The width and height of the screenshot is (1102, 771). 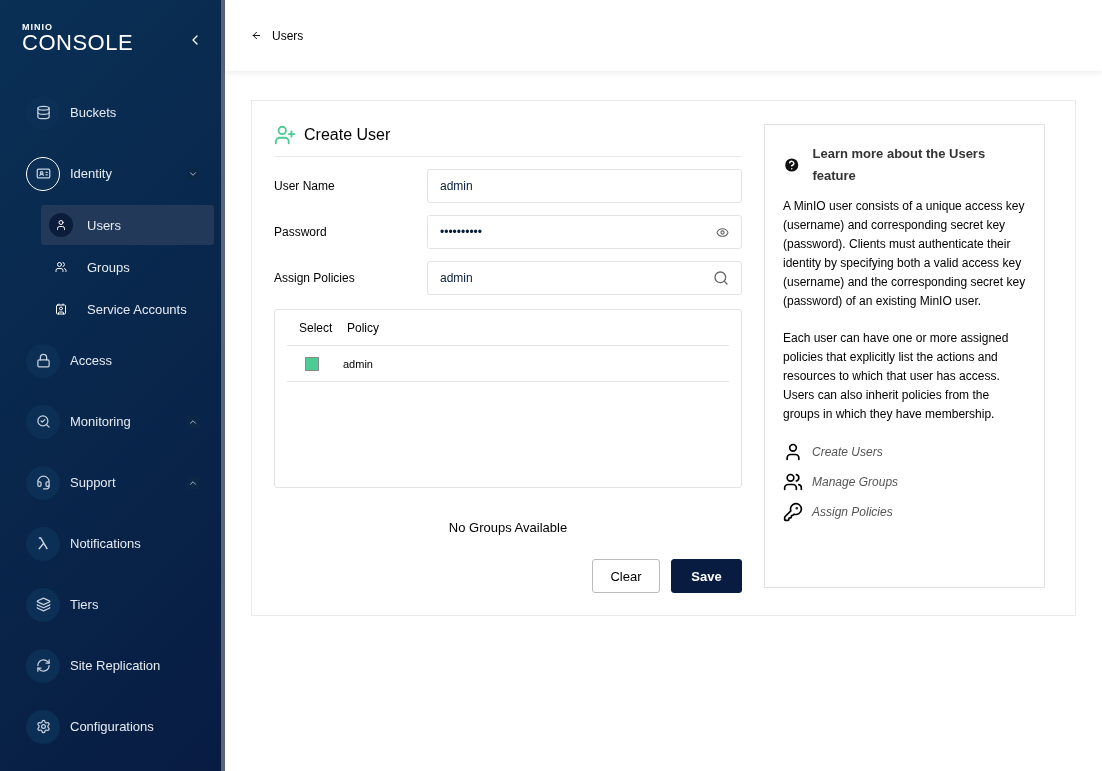 I want to click on help-link: Manage Groups, so click(x=855, y=482).